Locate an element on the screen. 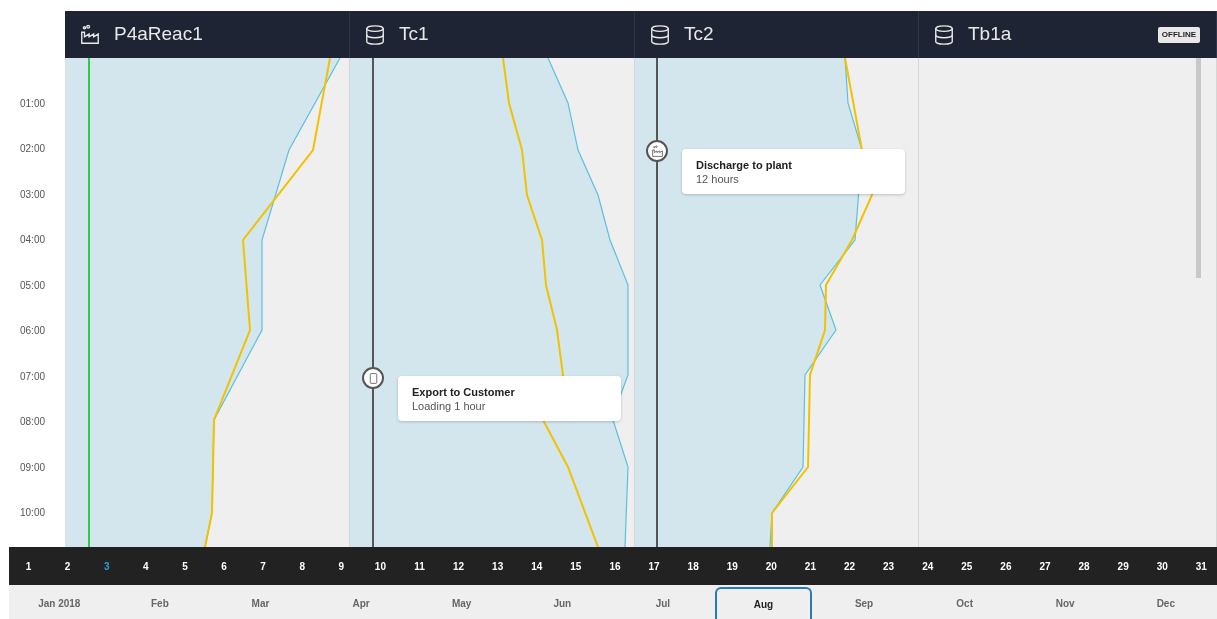  day-button: 18 is located at coordinates (693, 566).